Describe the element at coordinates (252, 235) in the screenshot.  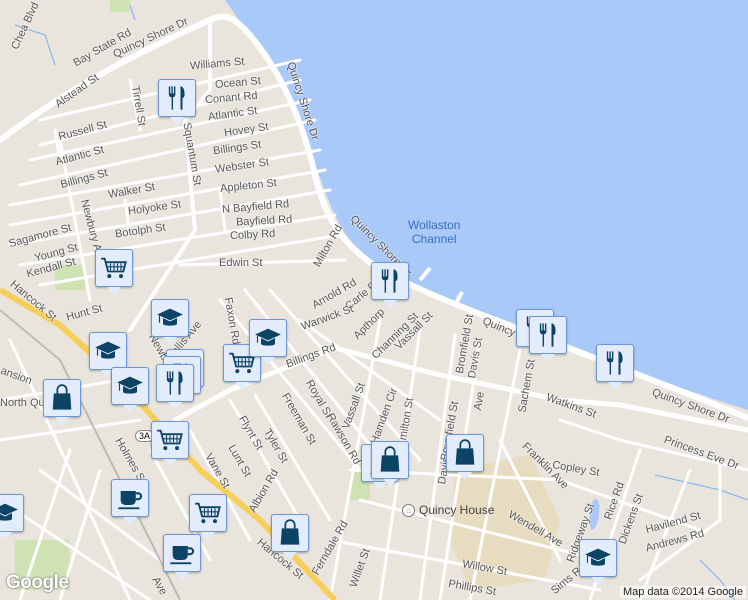
I see `street-label: Colby Rd` at that location.